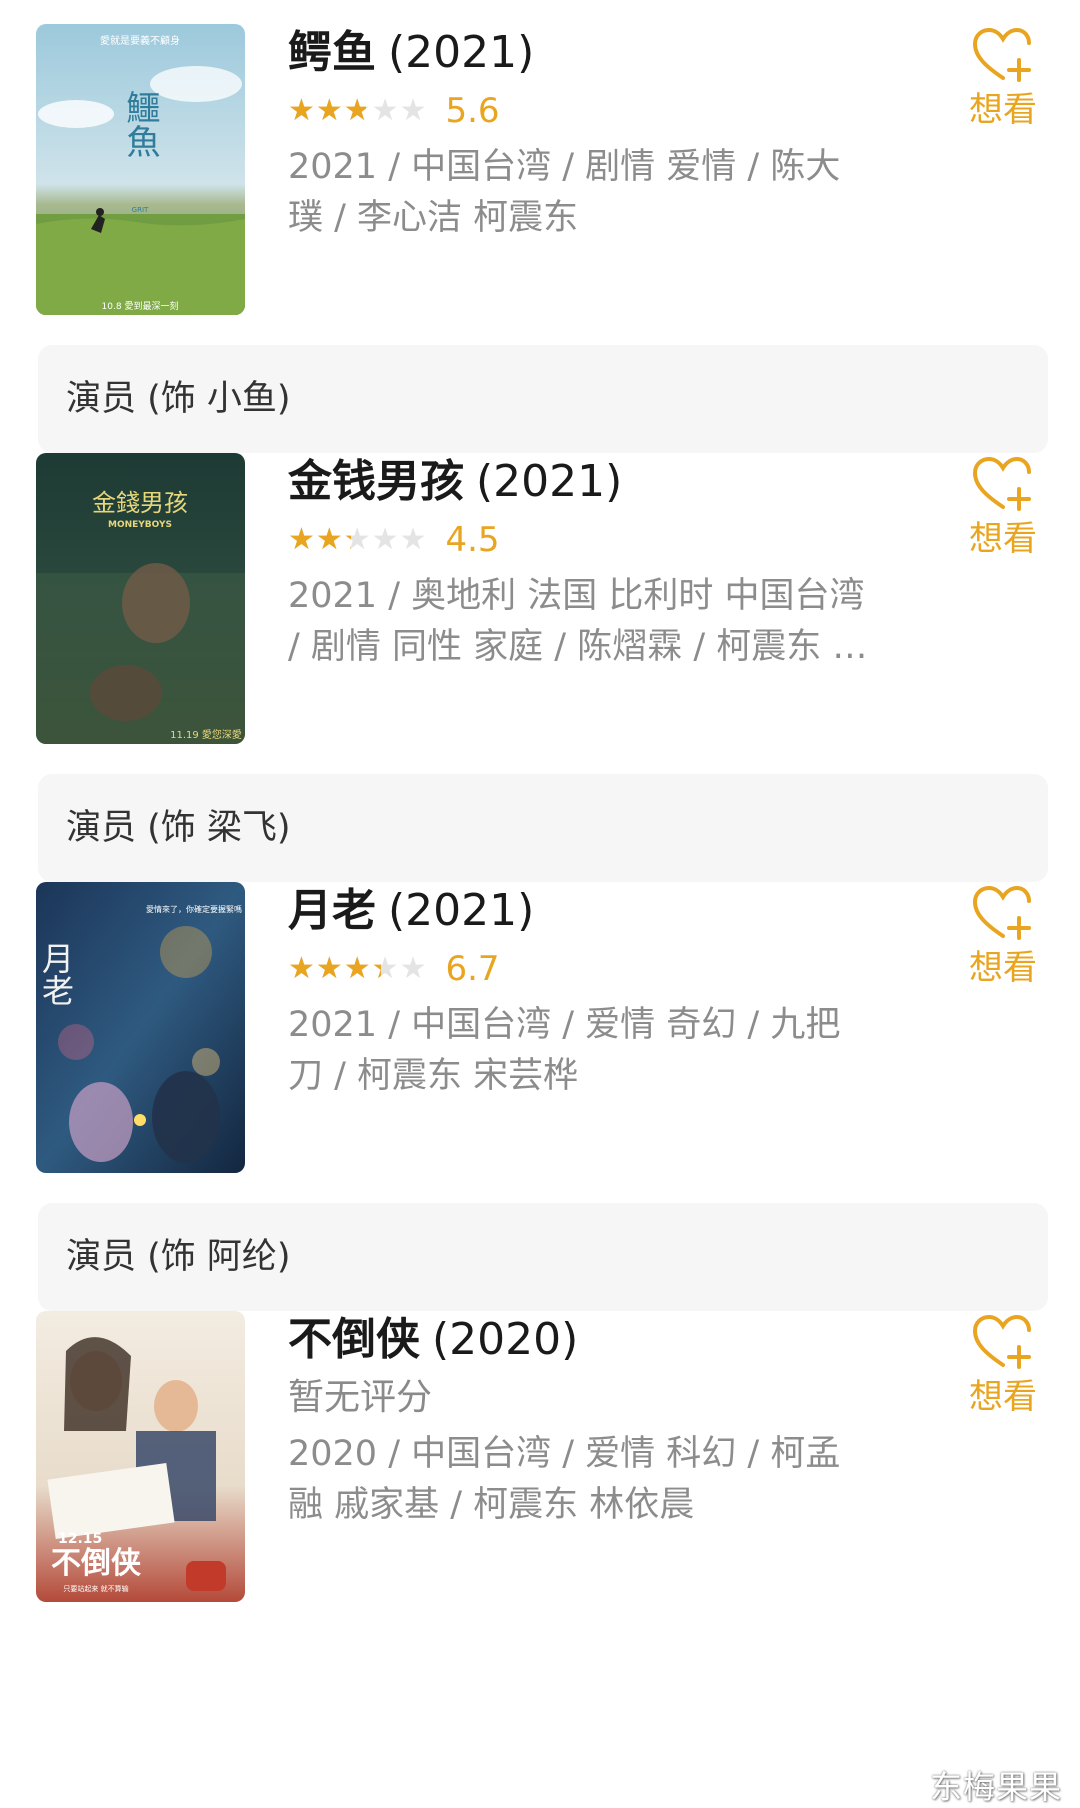 This screenshot has height=1808, width=1080. Describe the element at coordinates (472, 111) in the screenshot. I see `rating-score: 5.6` at that location.